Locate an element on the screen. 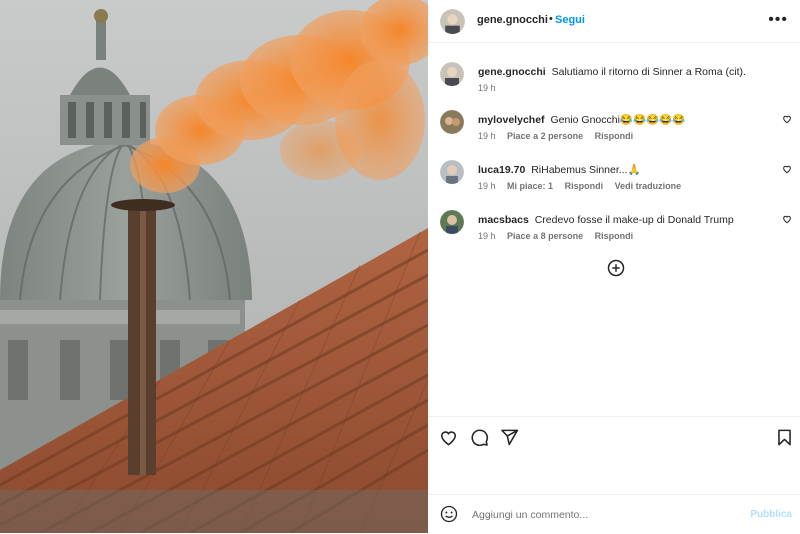 The image size is (800, 534). emoji-icon is located at coordinates (449, 514).